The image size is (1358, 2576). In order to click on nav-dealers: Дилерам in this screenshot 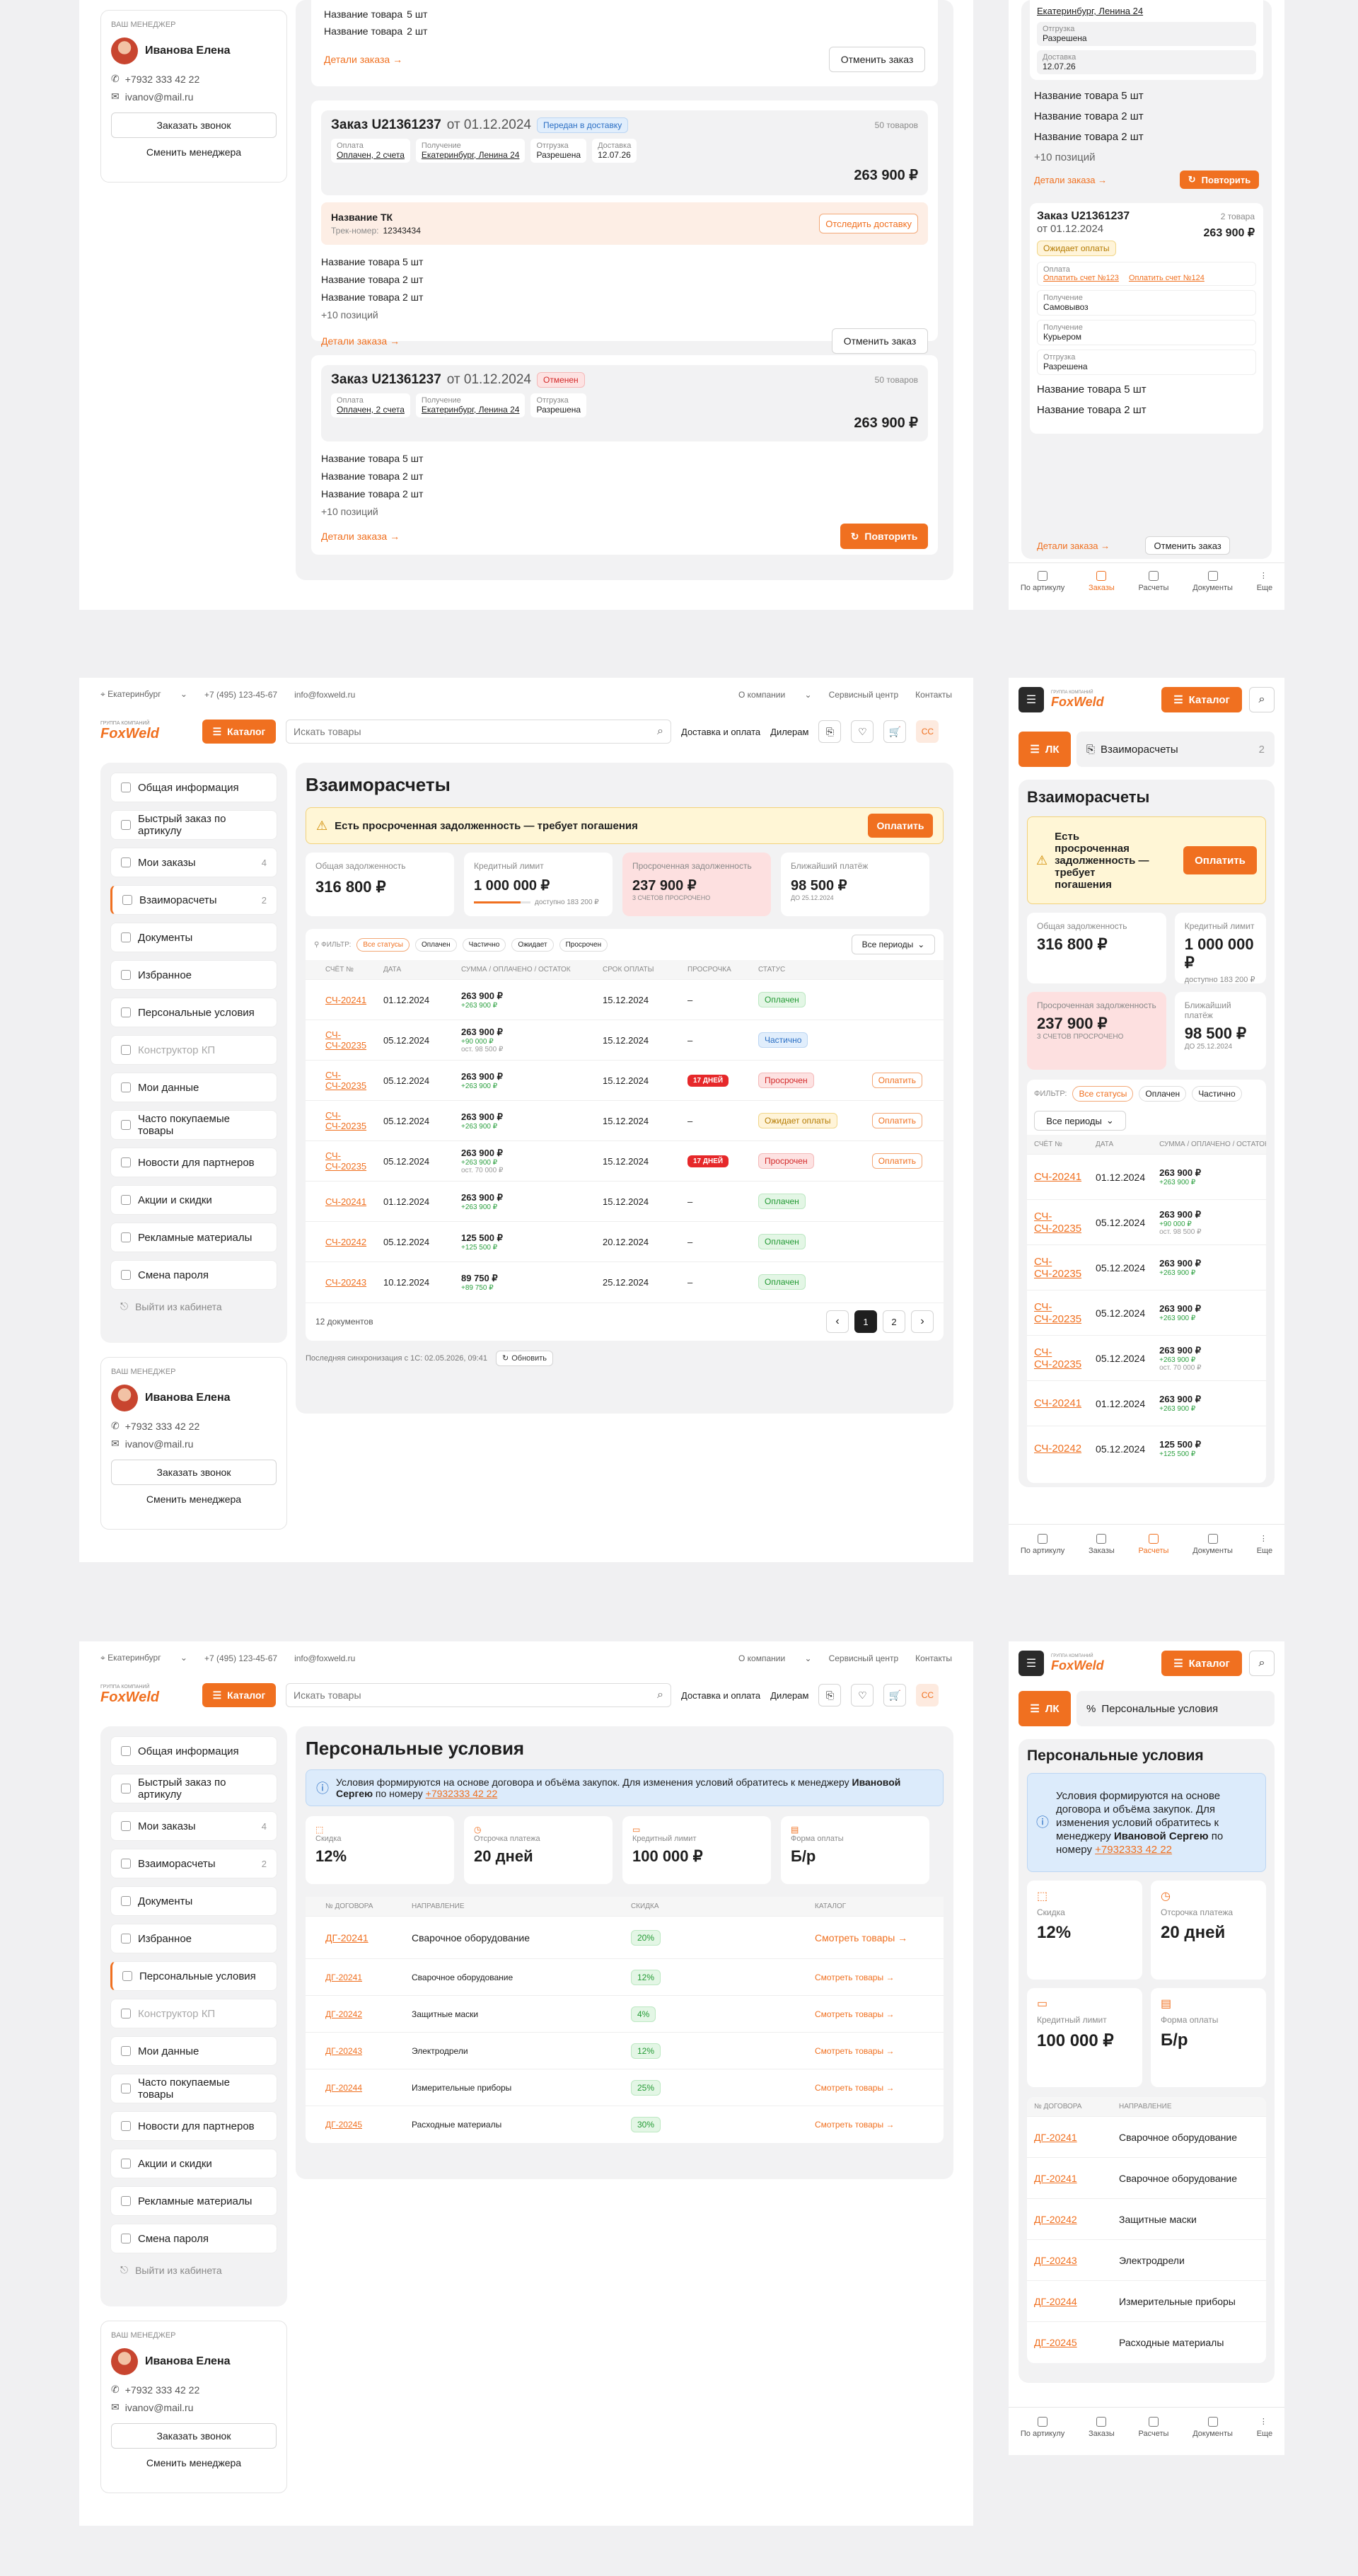, I will do `click(789, 732)`.